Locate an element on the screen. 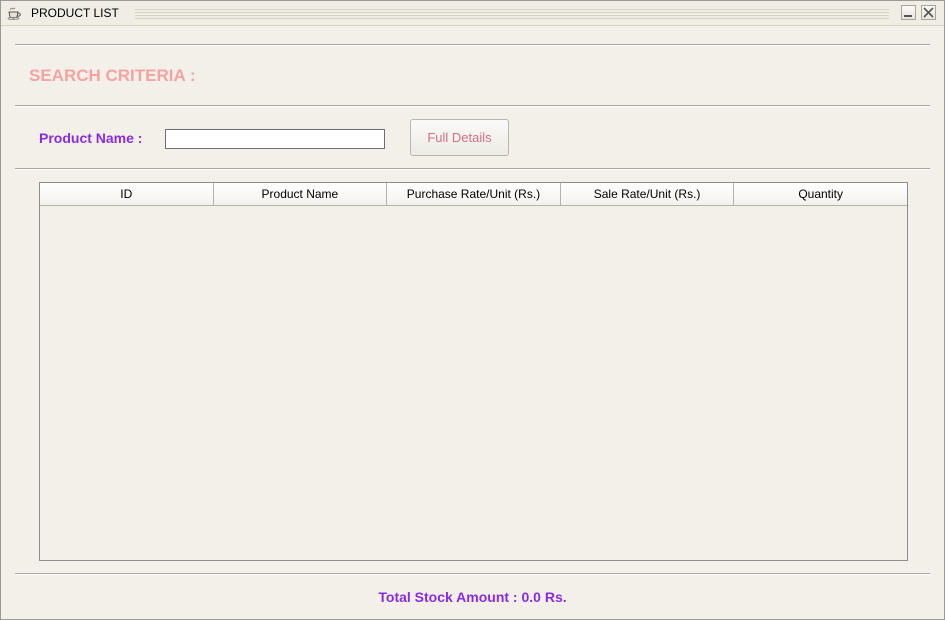  product-name-label: Product Name : is located at coordinates (91, 138).